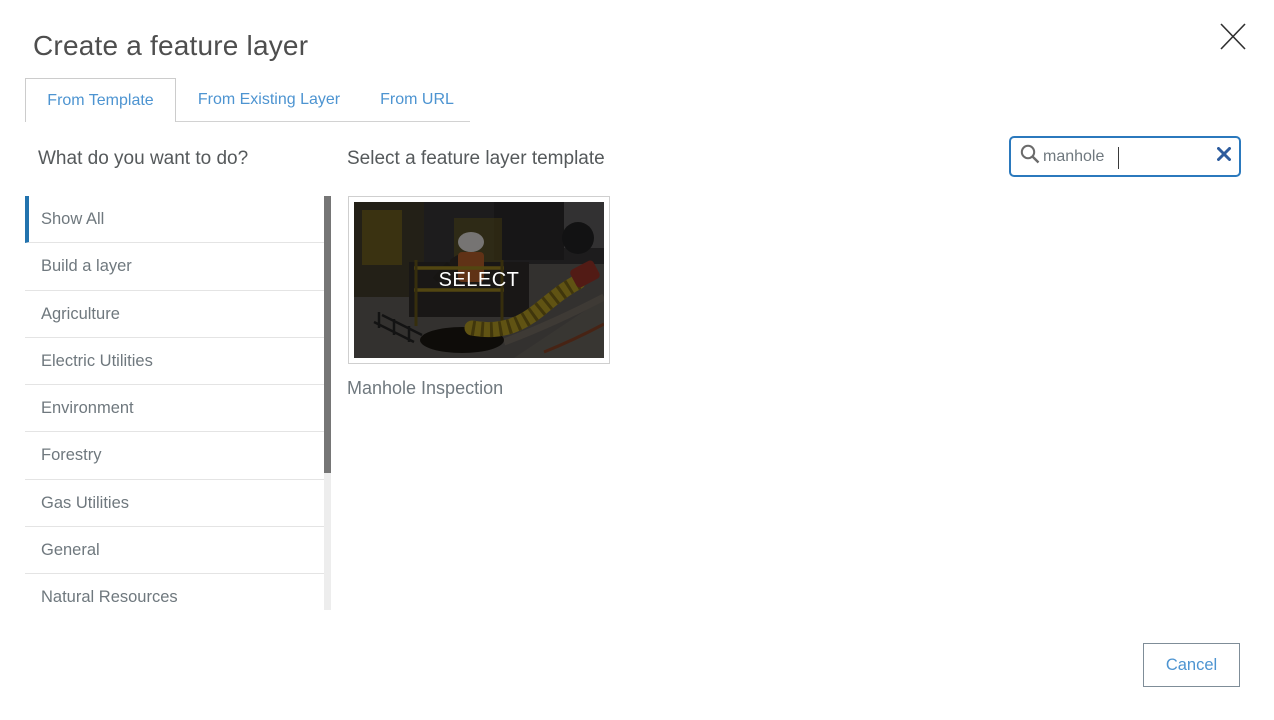 The image size is (1274, 720). Describe the element at coordinates (174, 550) in the screenshot. I see `category-item-general: General` at that location.